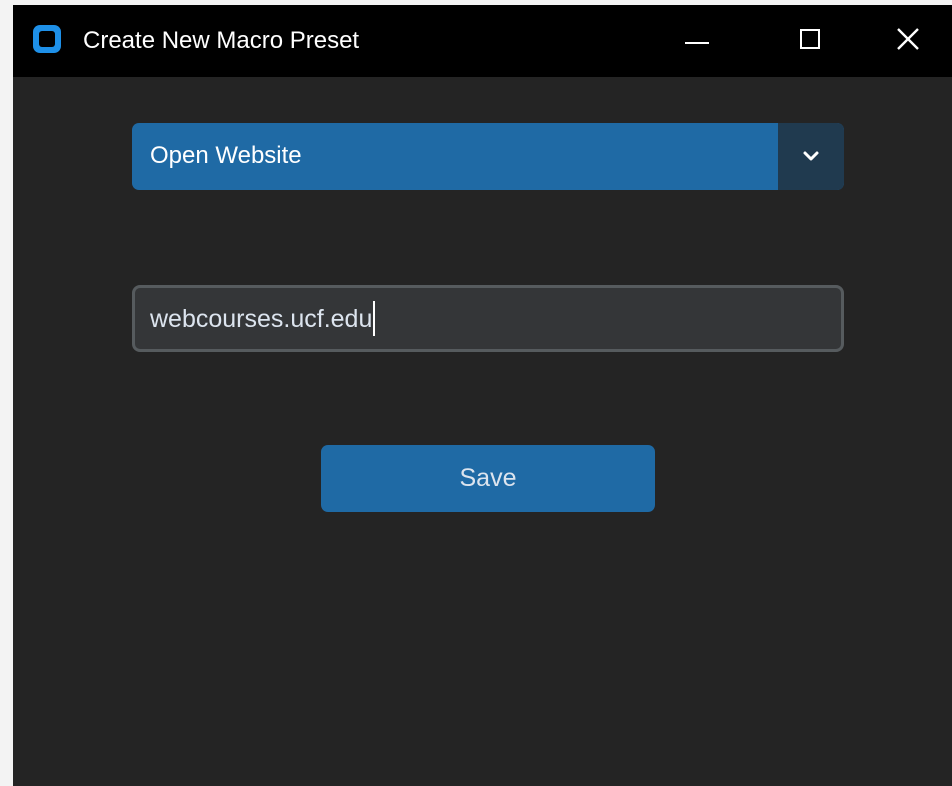 This screenshot has height=786, width=952. Describe the element at coordinates (697, 43) in the screenshot. I see `minimize-icon` at that location.